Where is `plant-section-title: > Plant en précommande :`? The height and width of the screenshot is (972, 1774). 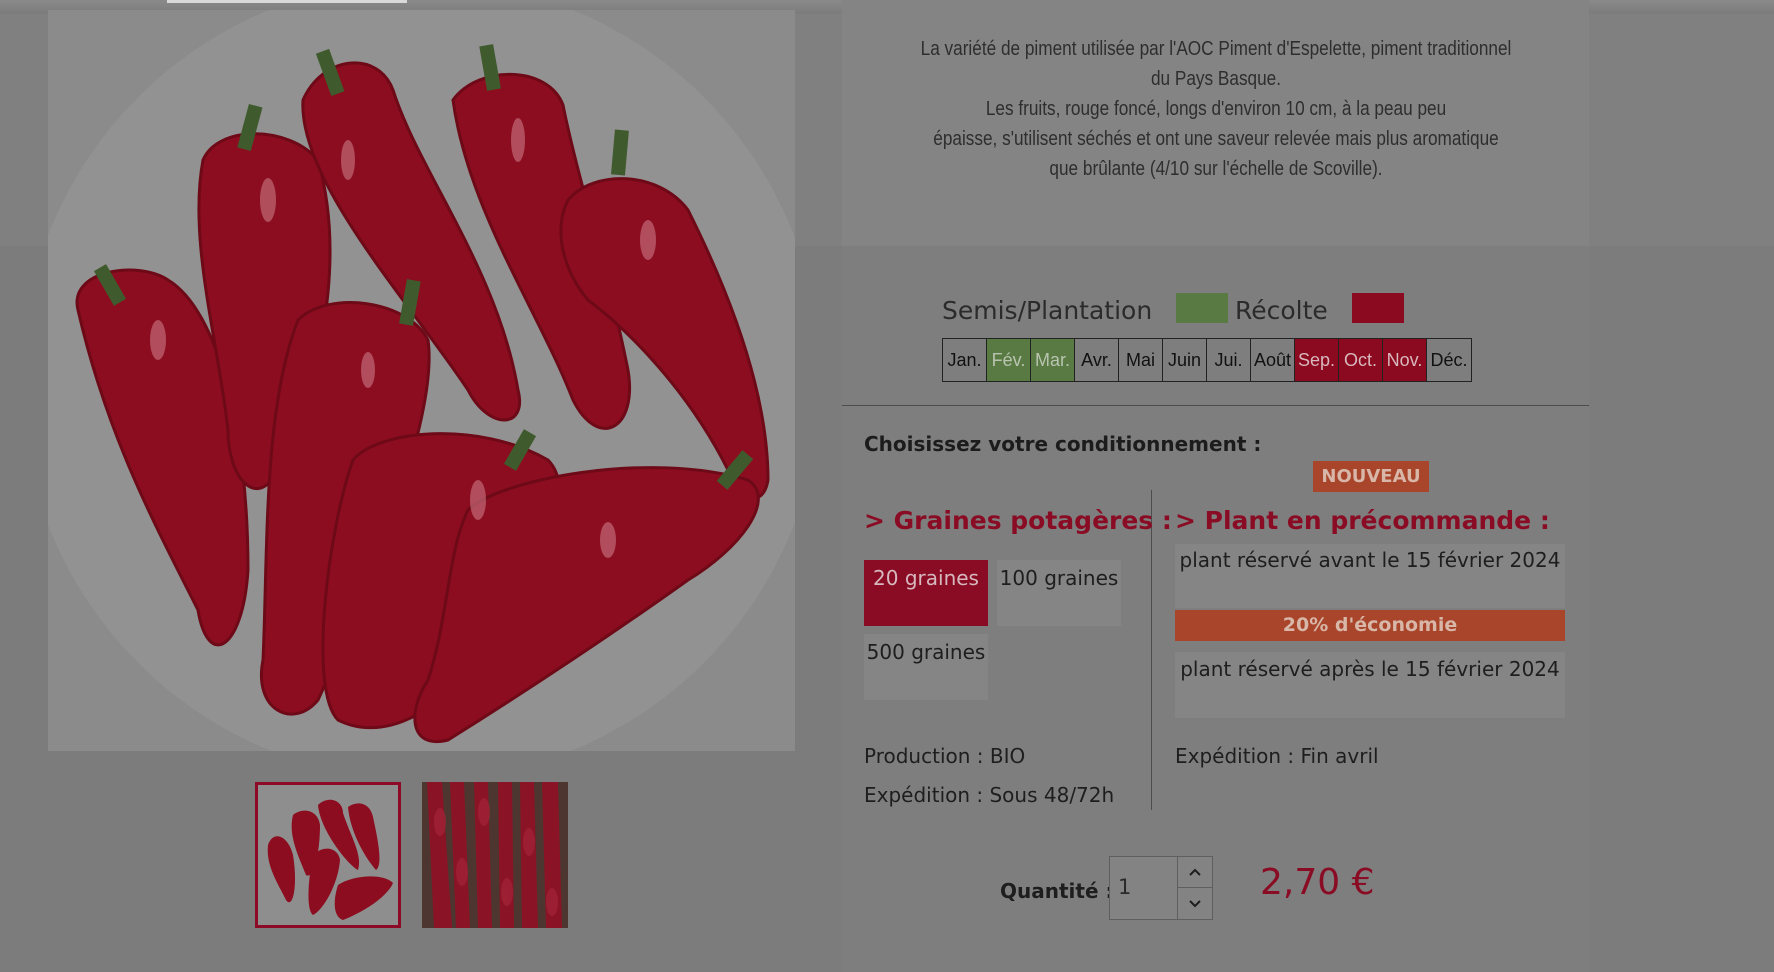
plant-section-title: > Plant en précommande : is located at coordinates (1362, 520).